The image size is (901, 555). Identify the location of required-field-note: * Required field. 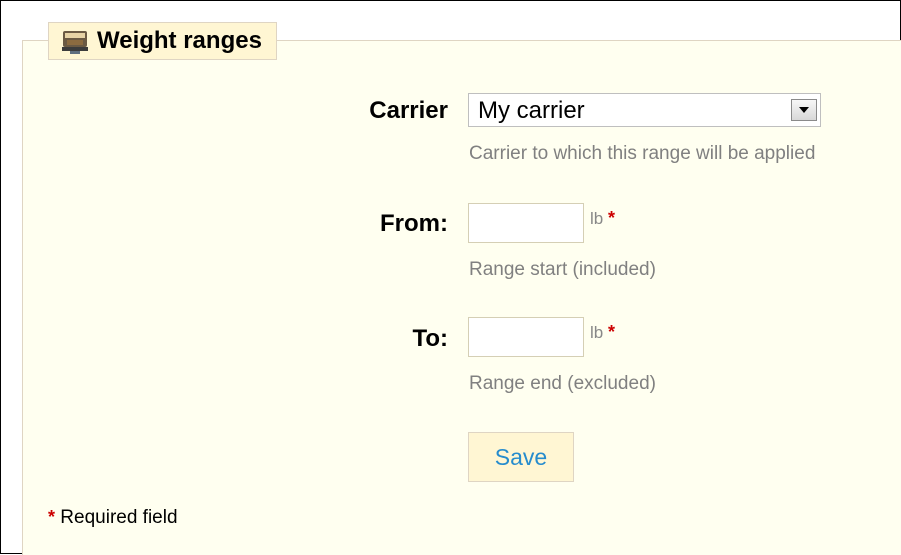
(113, 518).